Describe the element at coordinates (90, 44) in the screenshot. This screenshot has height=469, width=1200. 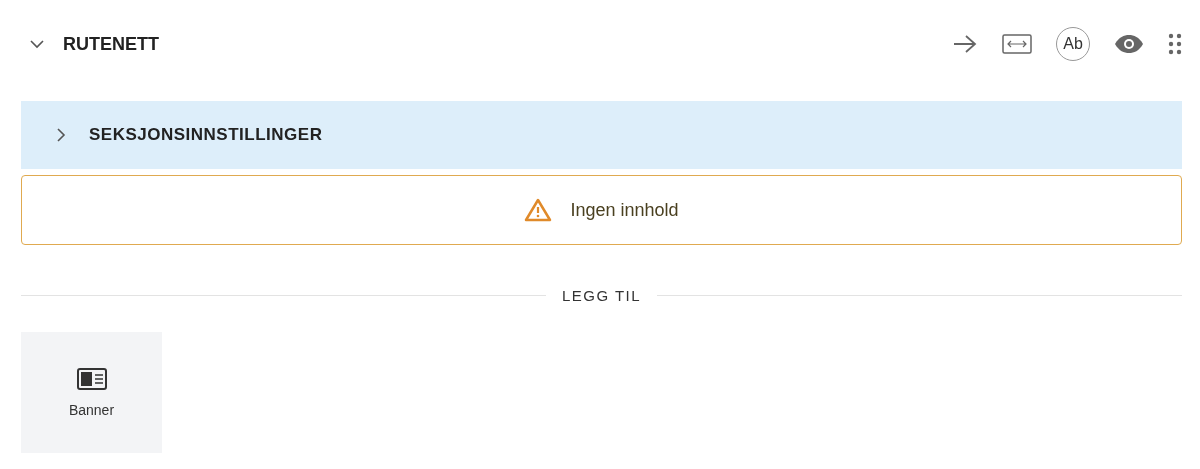
I see `section-toggle: RUTENETT` at that location.